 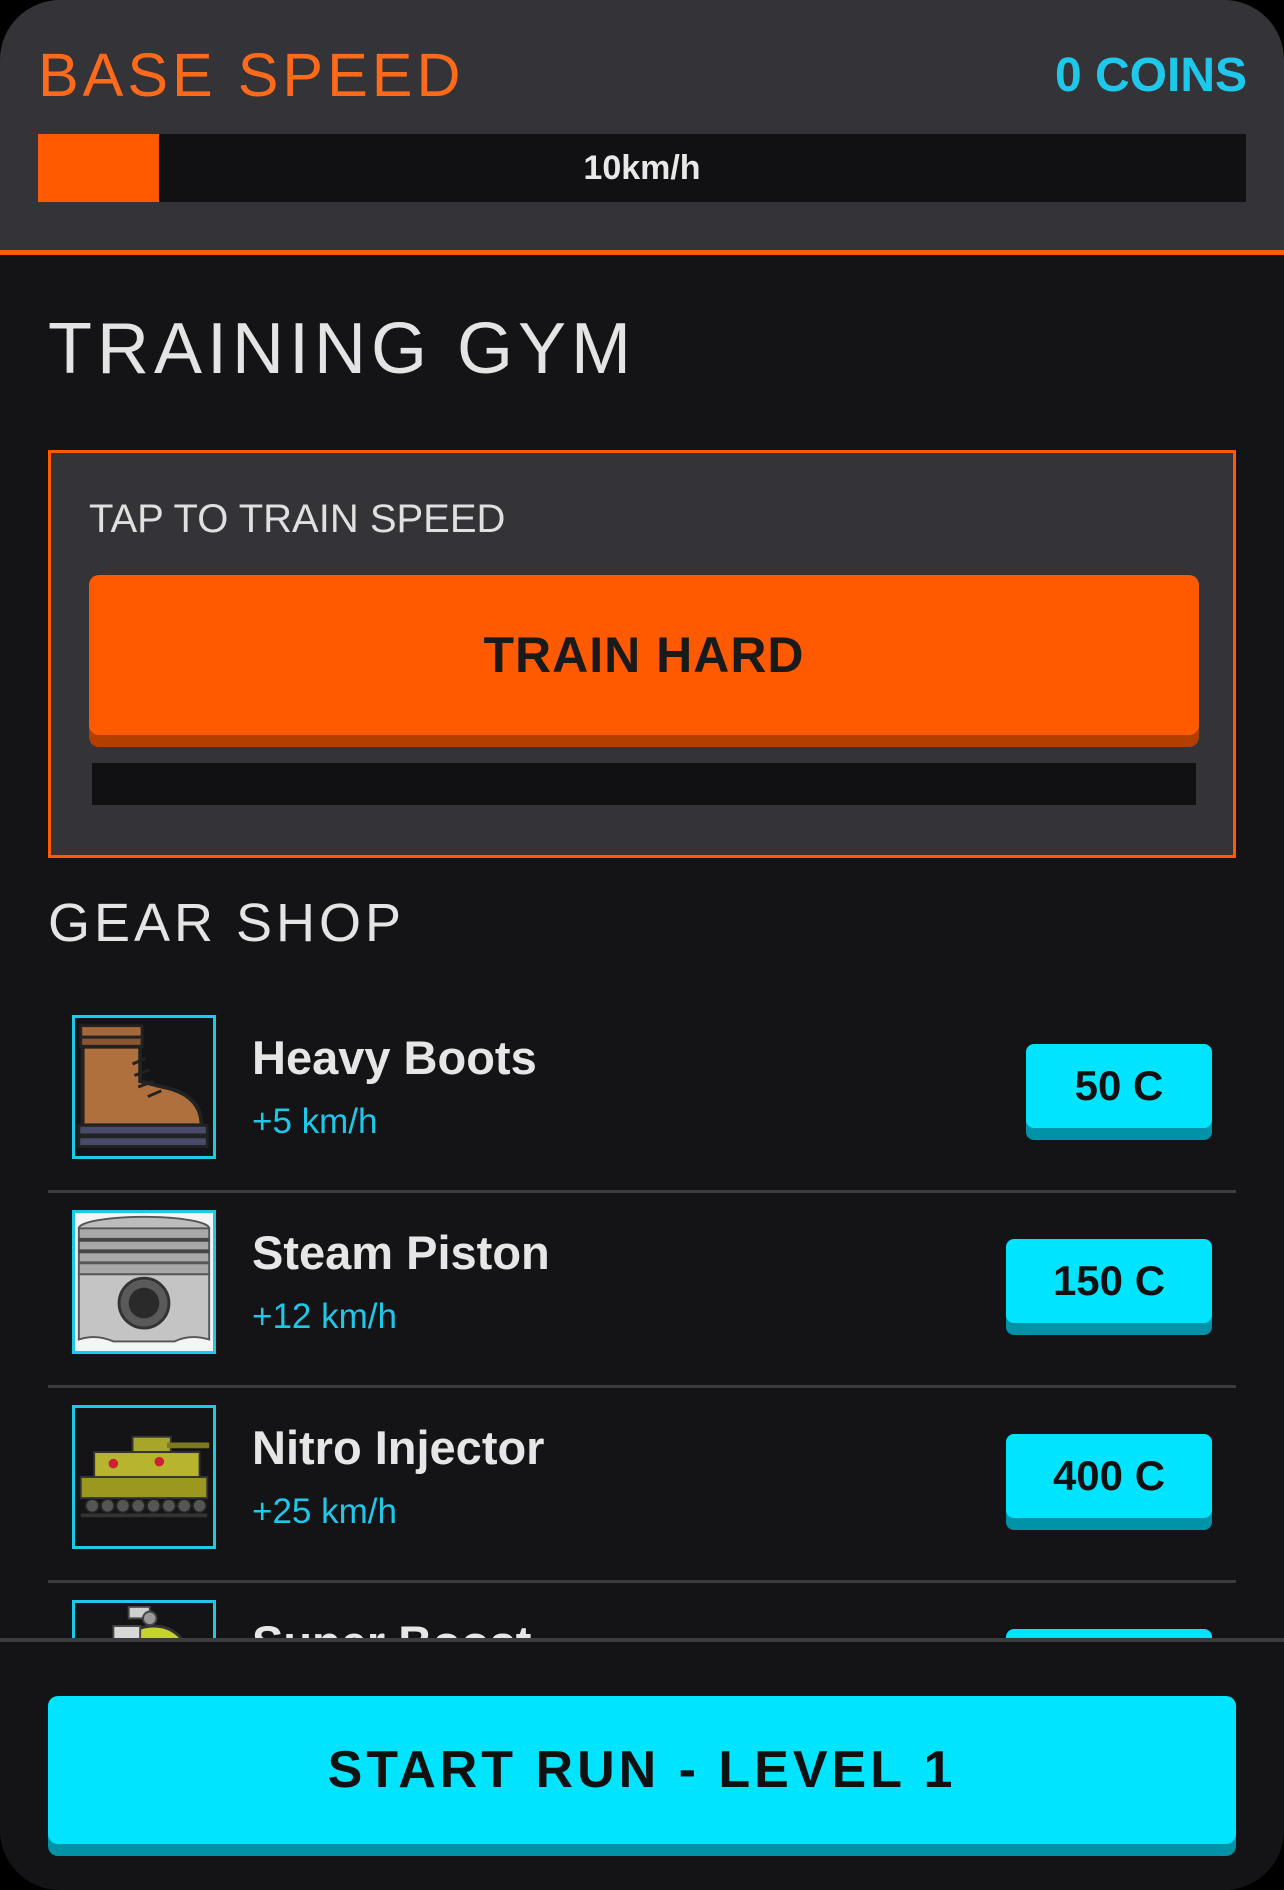 What do you see at coordinates (297, 519) in the screenshot?
I see `train-instruction: TAP TO TRAIN SPEED` at bounding box center [297, 519].